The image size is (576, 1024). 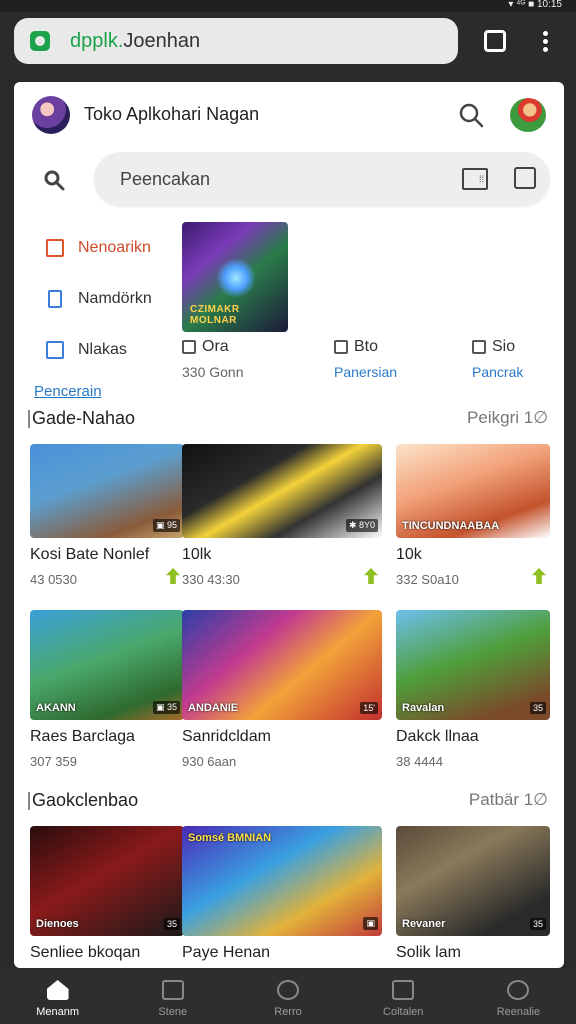 I want to click on thumbnail-tag: ✱ 8Y0, so click(x=361, y=525).